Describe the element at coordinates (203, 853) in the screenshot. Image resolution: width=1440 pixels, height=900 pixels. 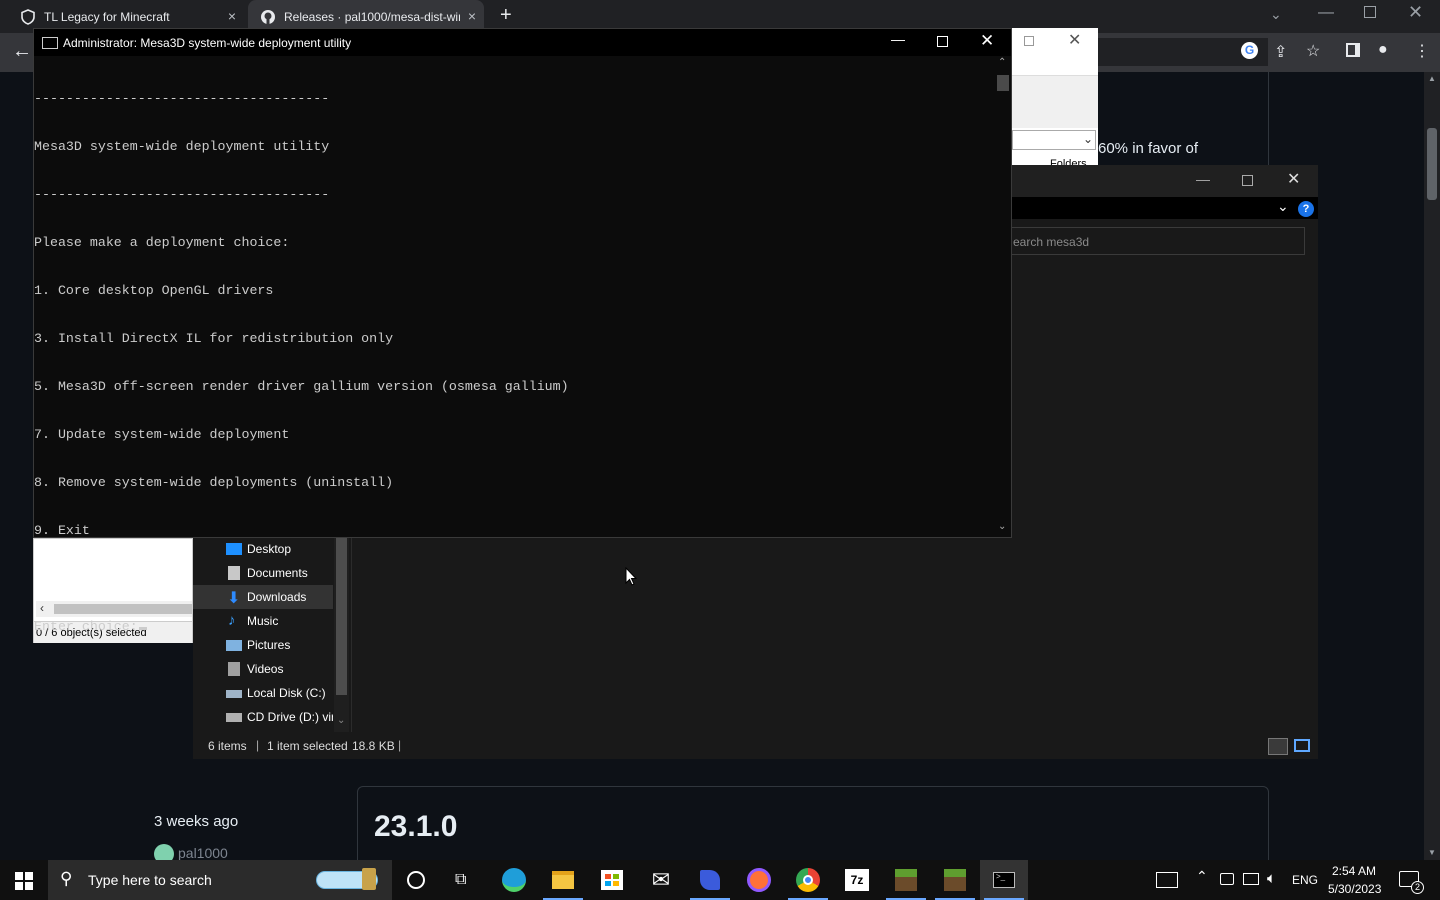
I see `release-author: pal1000` at that location.